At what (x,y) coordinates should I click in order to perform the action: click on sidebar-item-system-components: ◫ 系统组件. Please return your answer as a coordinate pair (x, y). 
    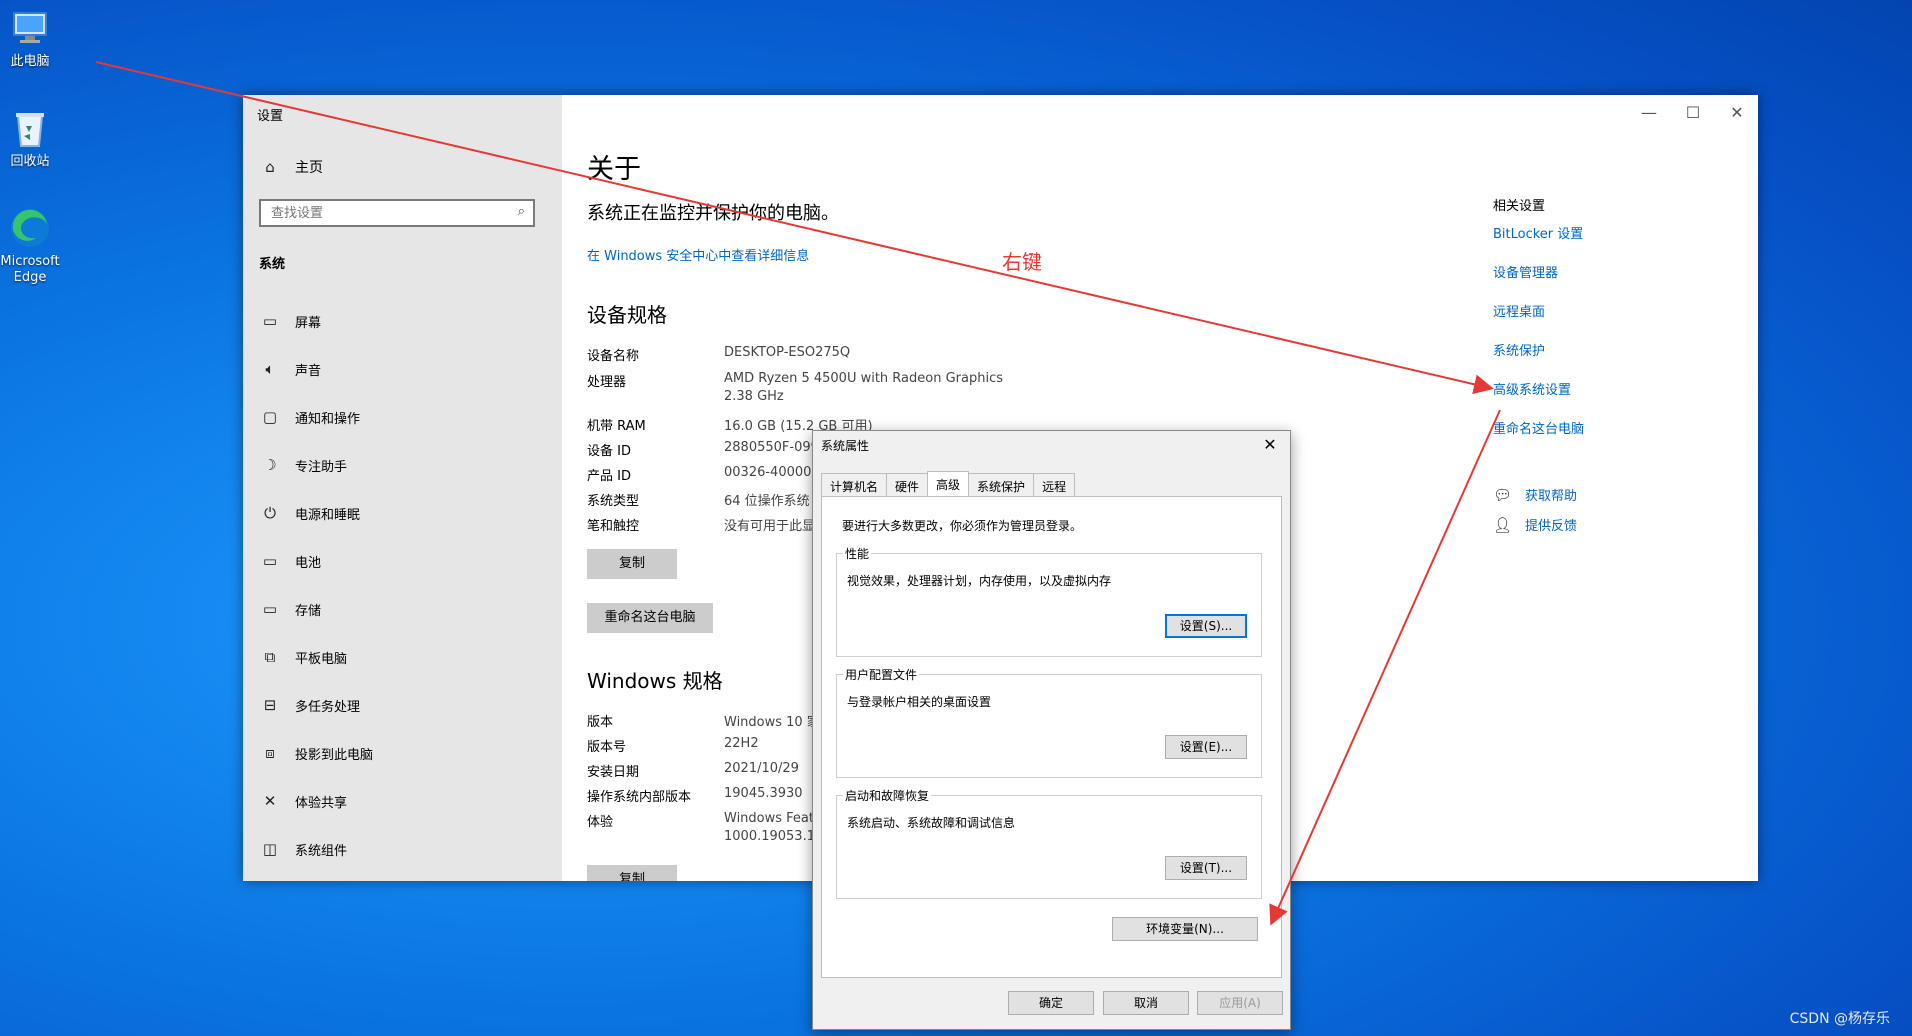
    Looking at the image, I should click on (303, 849).